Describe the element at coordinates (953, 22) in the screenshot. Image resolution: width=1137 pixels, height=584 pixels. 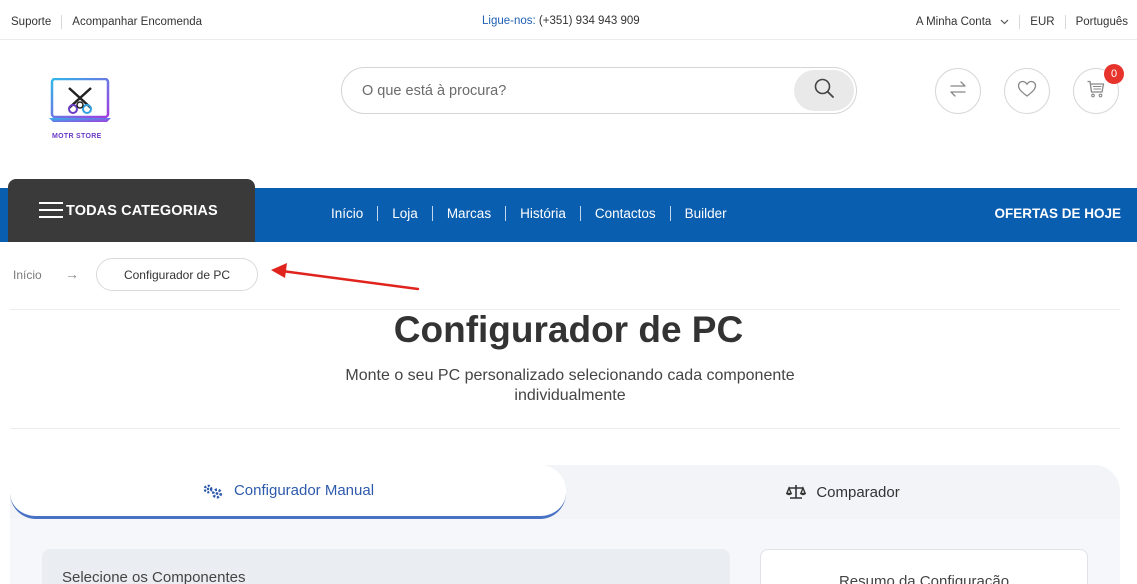
I see `my-account-dropdown: A Minha Conta` at that location.